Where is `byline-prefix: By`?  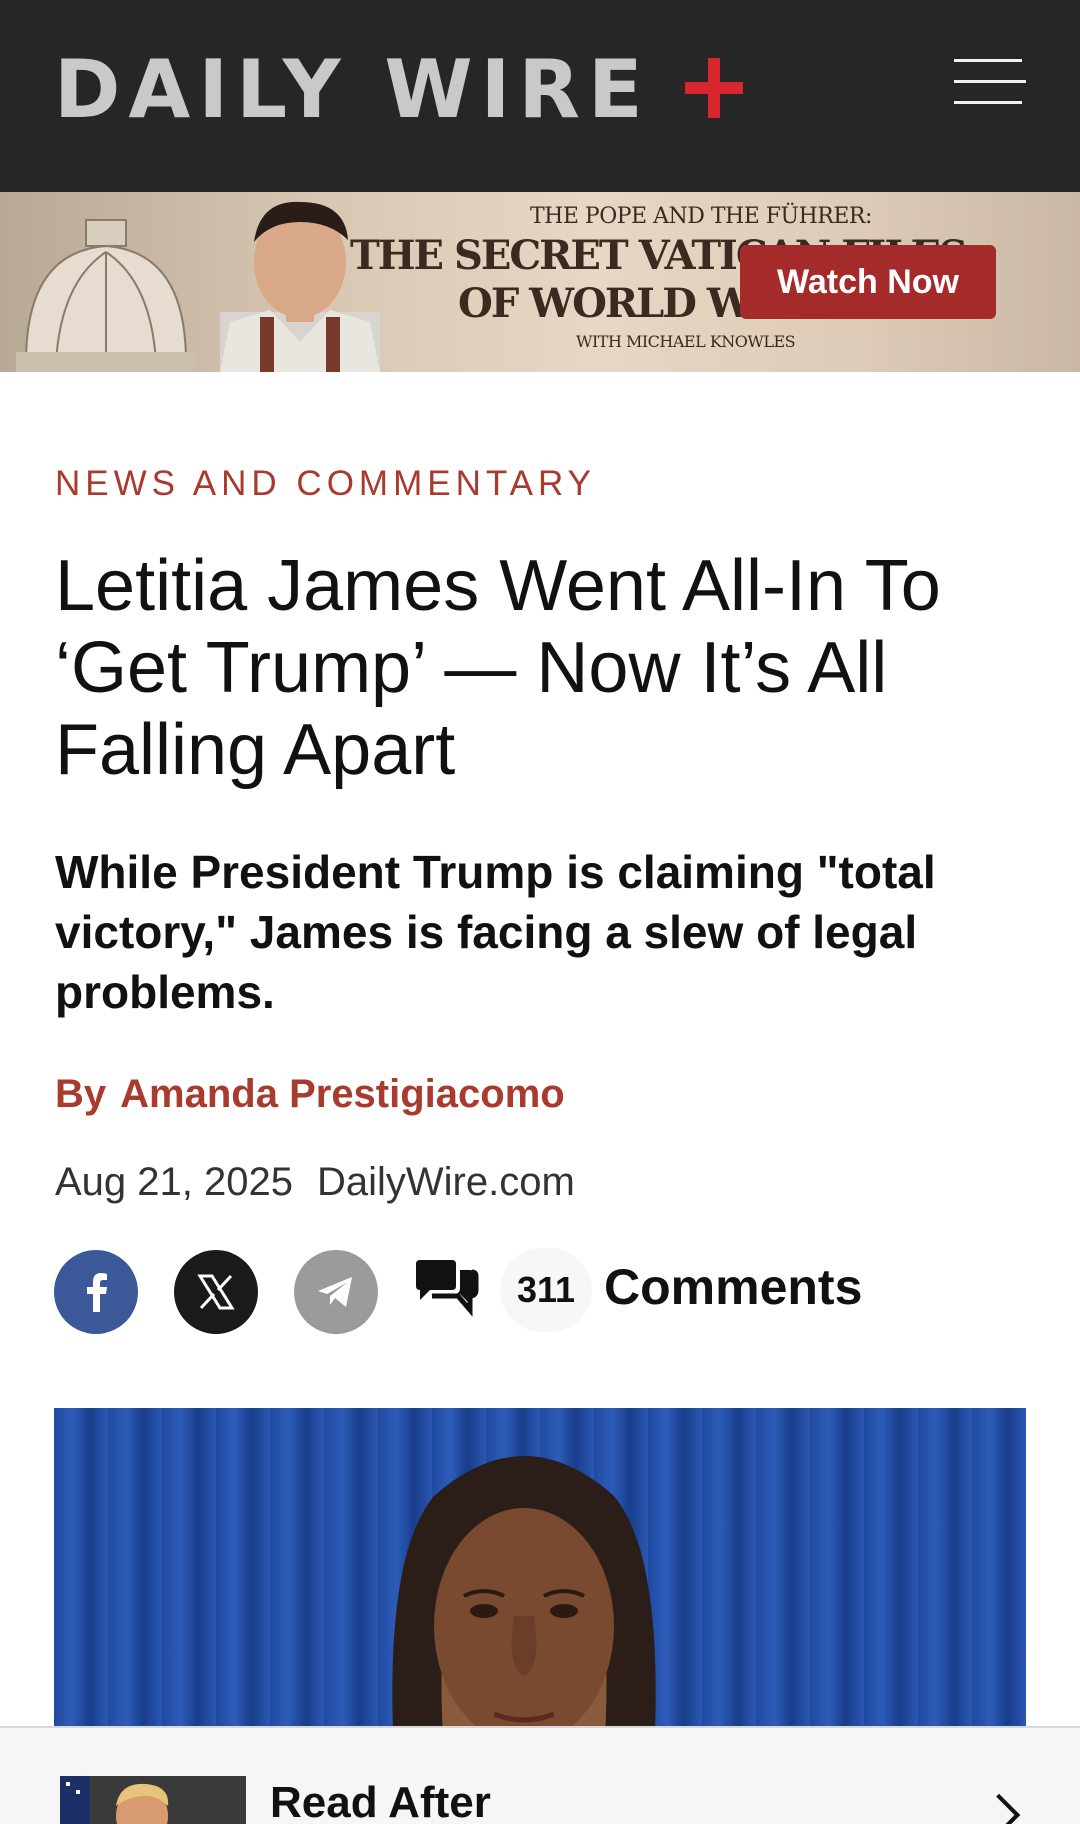
byline-prefix: By is located at coordinates (81, 1094).